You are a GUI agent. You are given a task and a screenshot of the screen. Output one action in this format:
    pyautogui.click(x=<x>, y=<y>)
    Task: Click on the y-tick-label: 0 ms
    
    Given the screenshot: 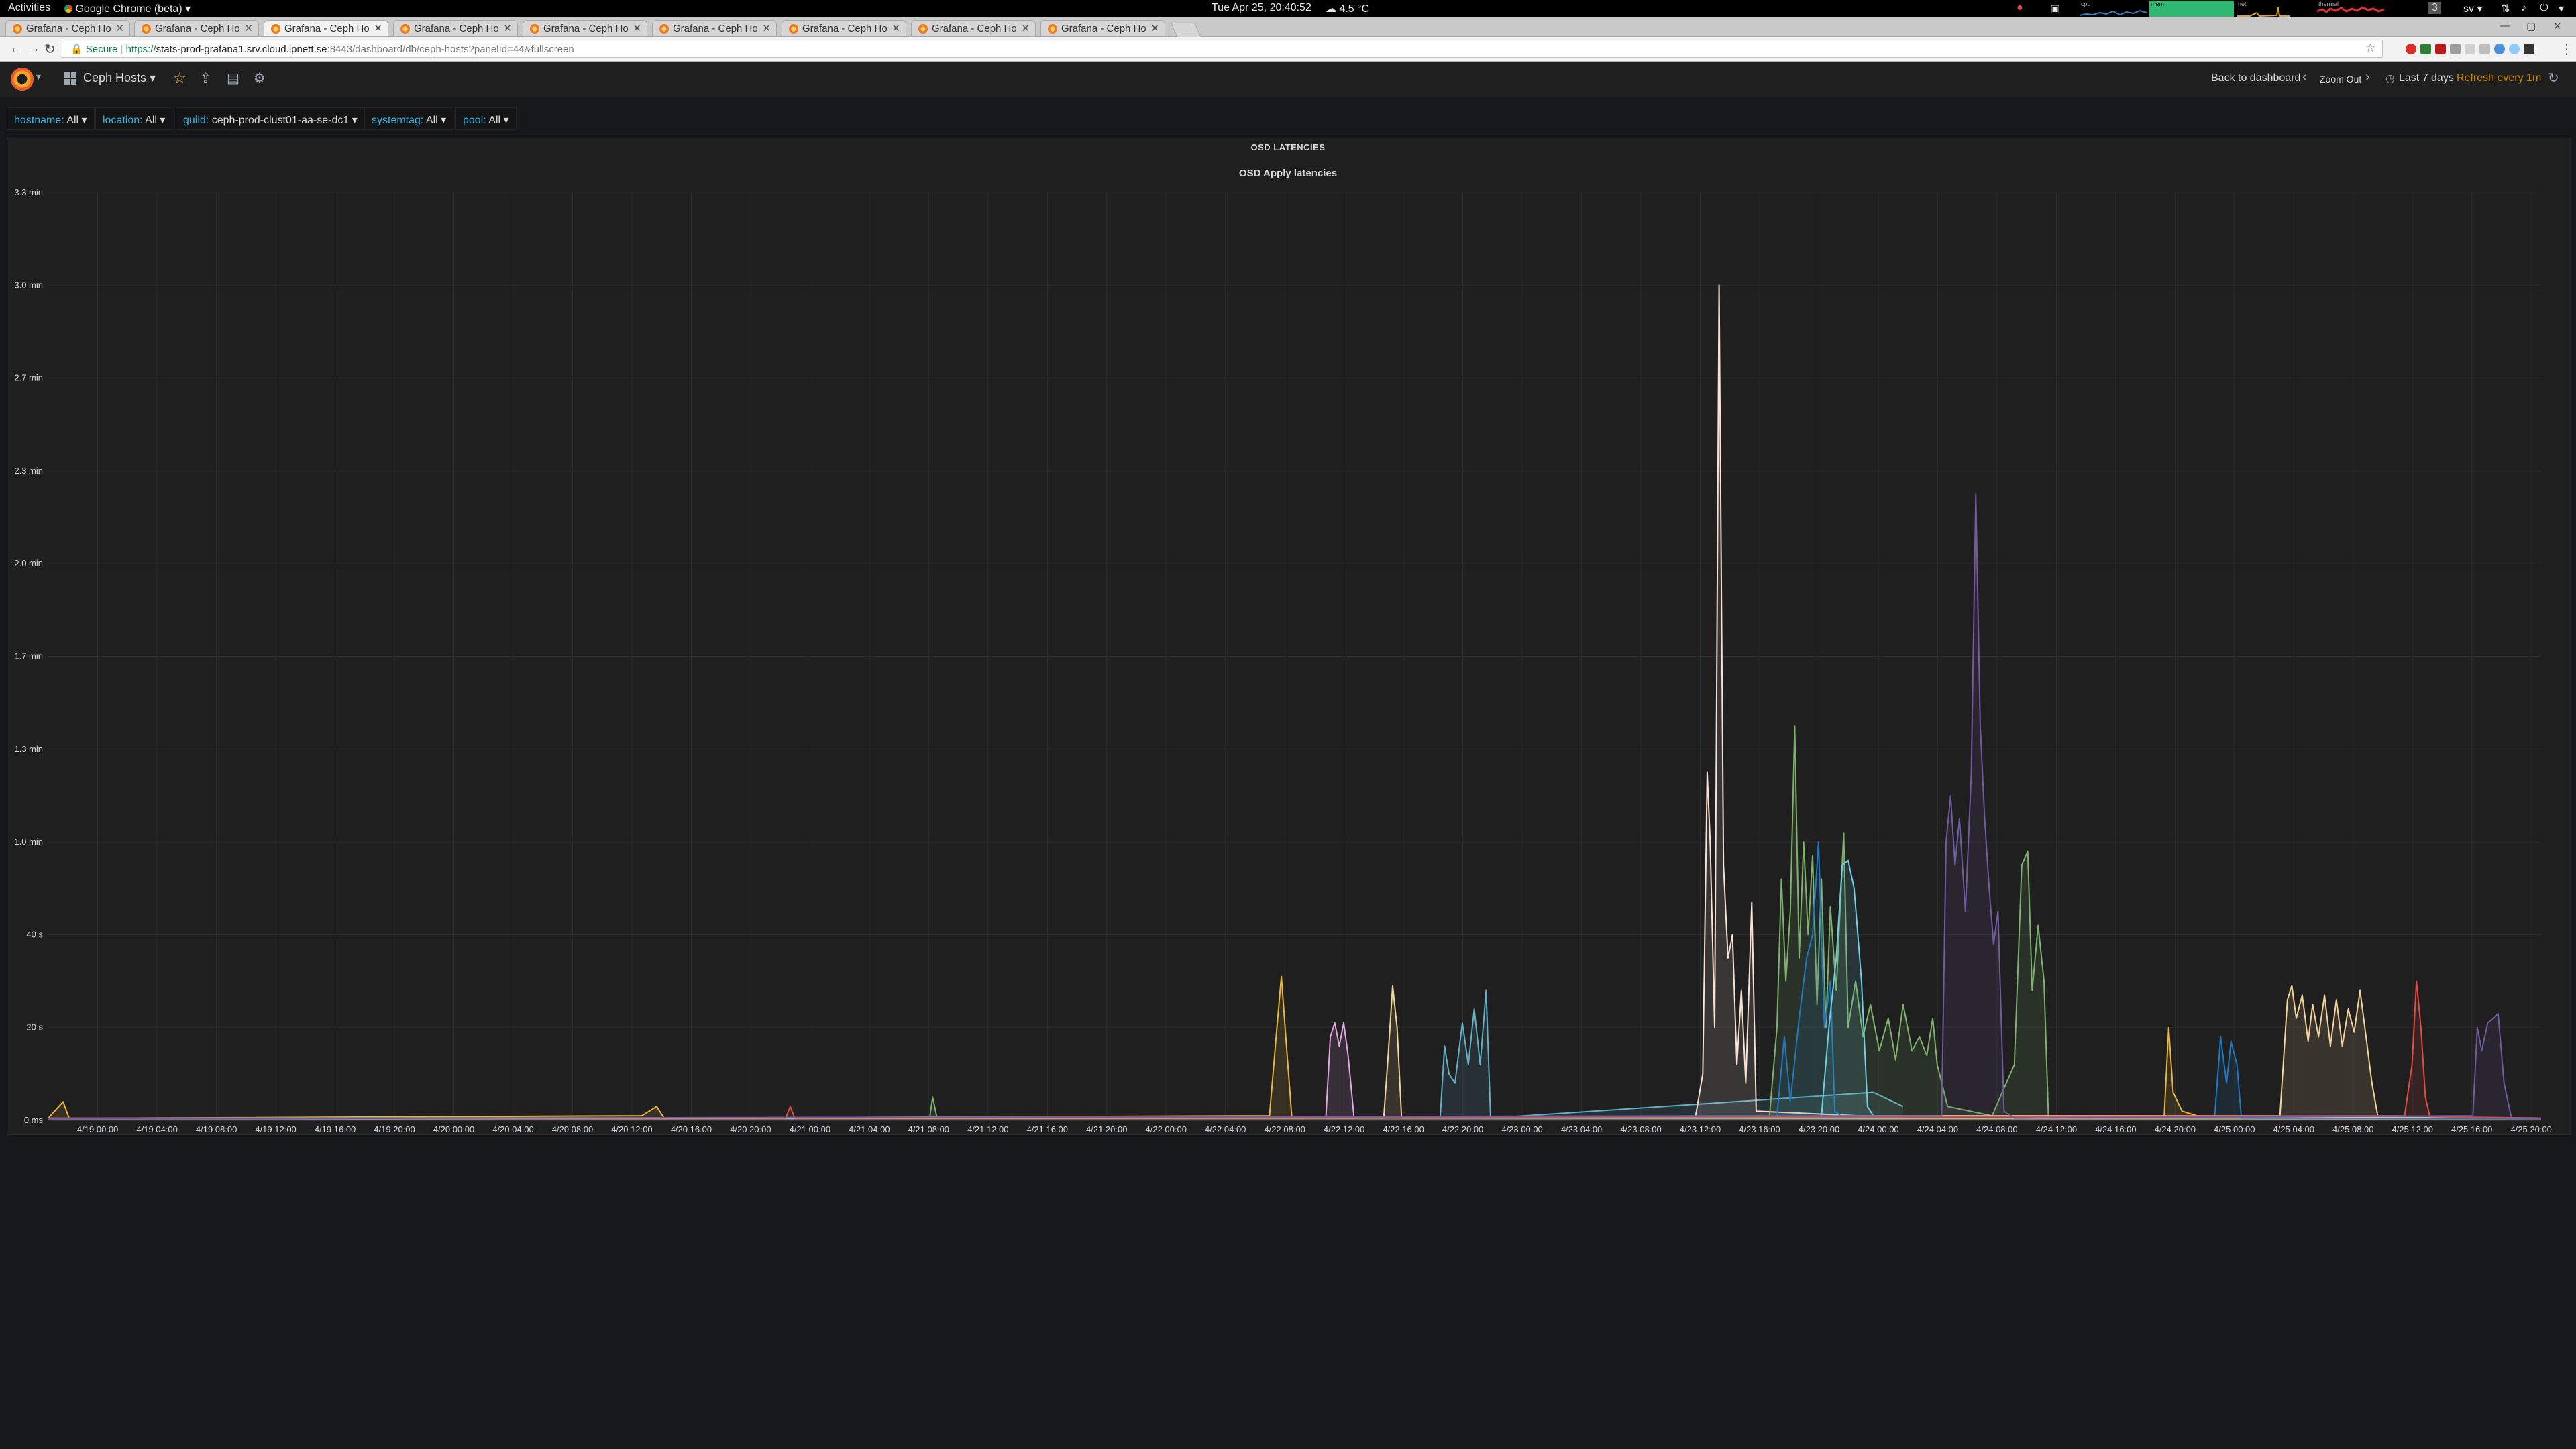 What is the action you would take?
    pyautogui.click(x=34, y=1120)
    